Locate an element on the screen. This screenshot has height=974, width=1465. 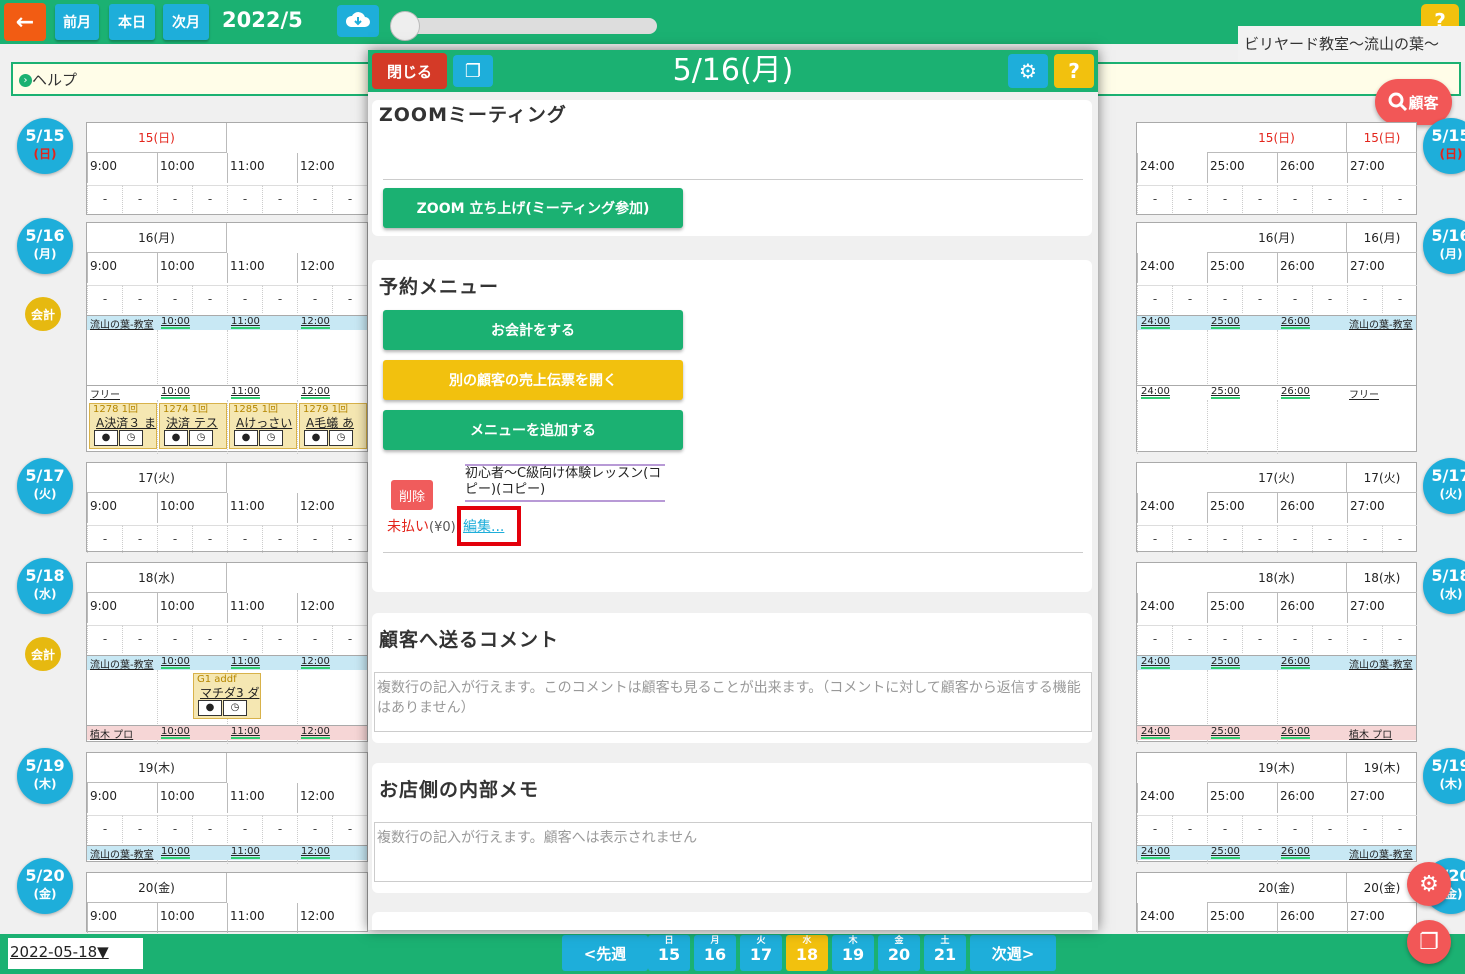
internal-memo-textarea: 複数行の記入が行えます。顧客へは表示されません is located at coordinates (733, 852).